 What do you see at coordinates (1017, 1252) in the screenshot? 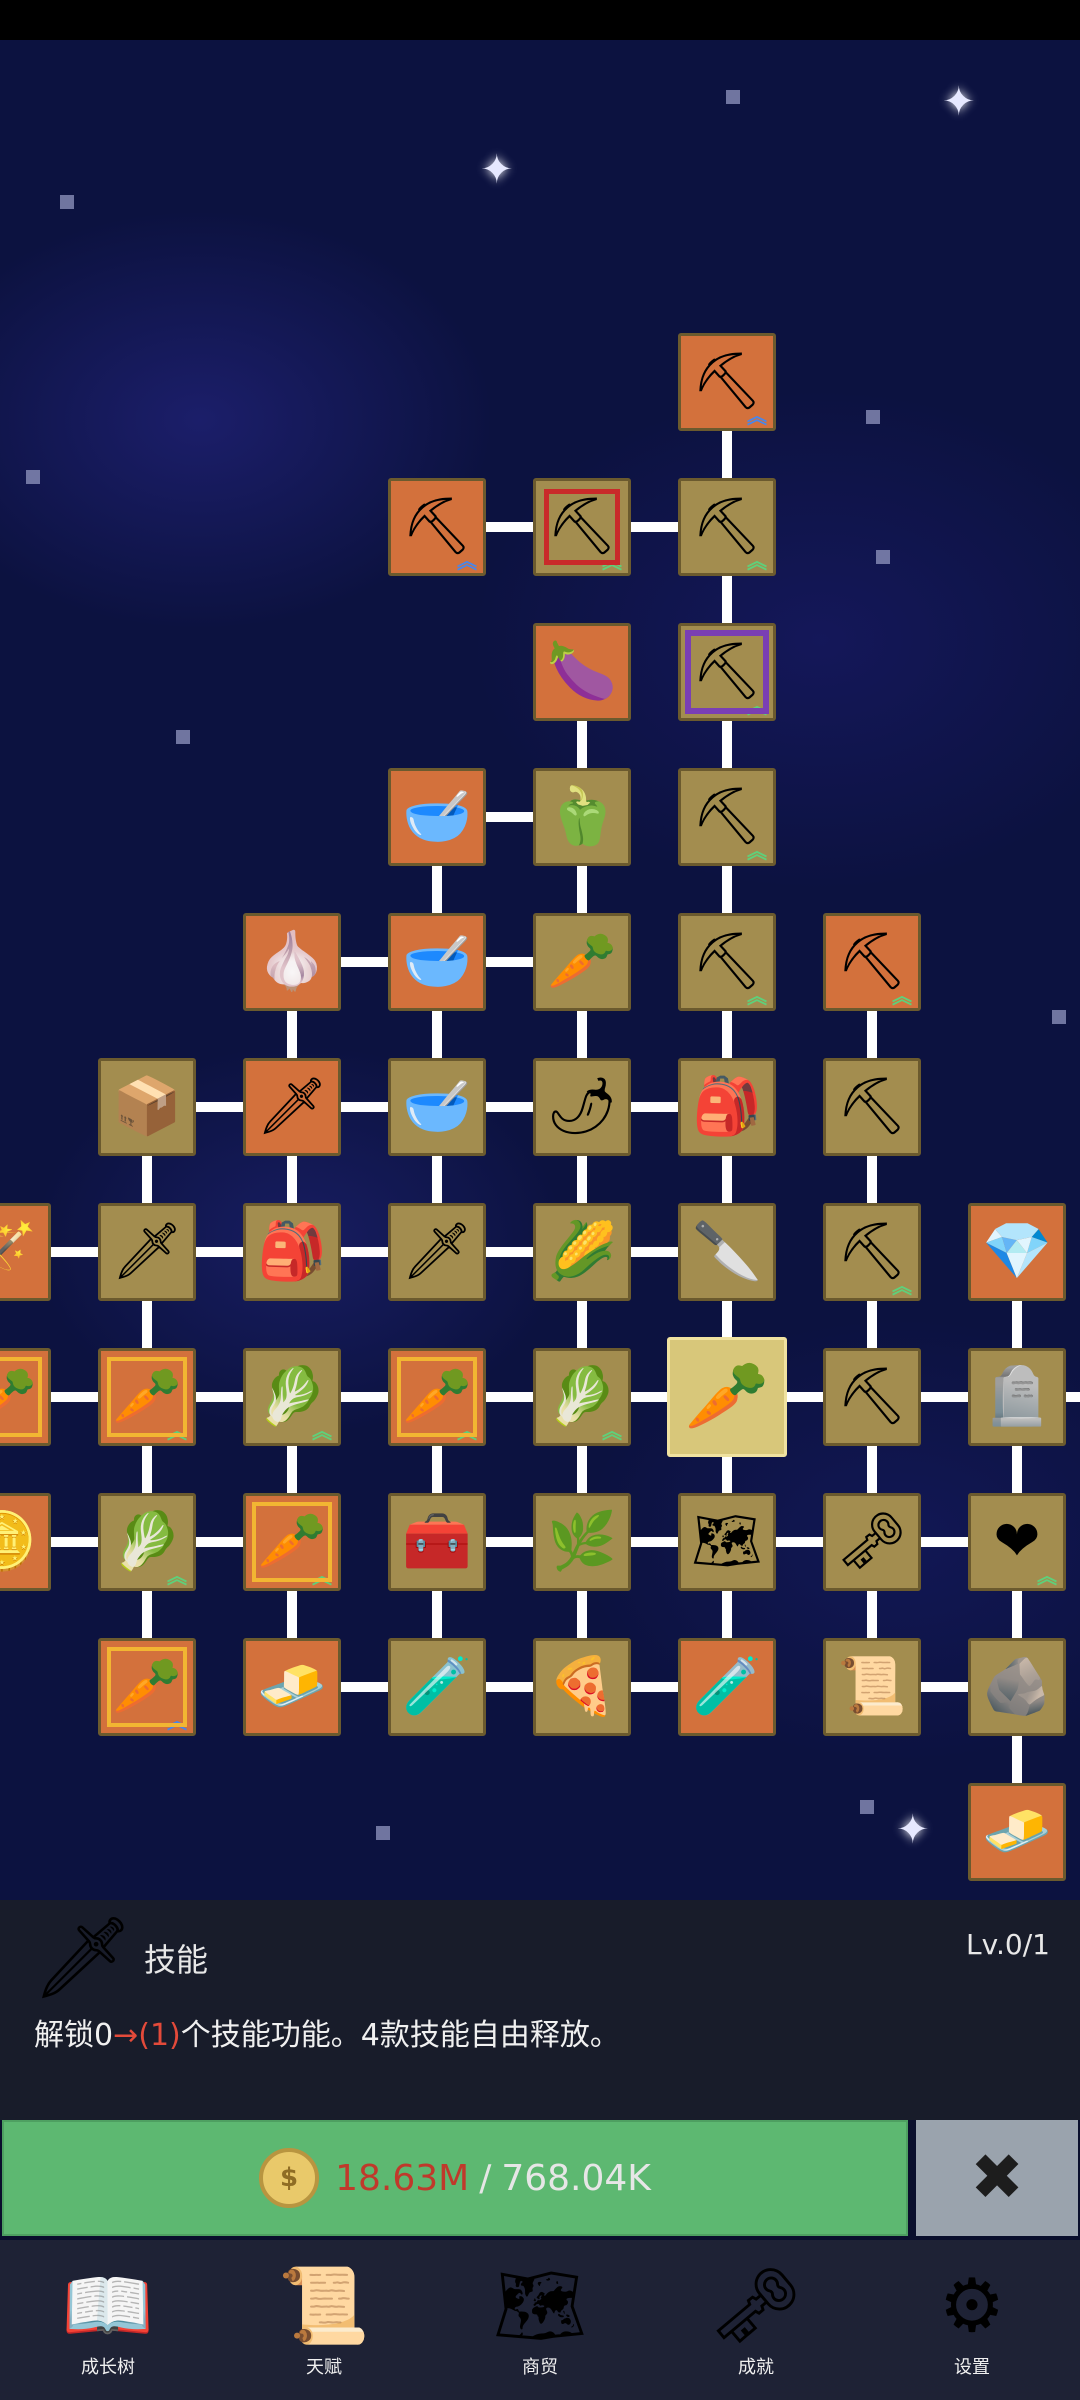
I see `skill-node-crystal: 💎` at bounding box center [1017, 1252].